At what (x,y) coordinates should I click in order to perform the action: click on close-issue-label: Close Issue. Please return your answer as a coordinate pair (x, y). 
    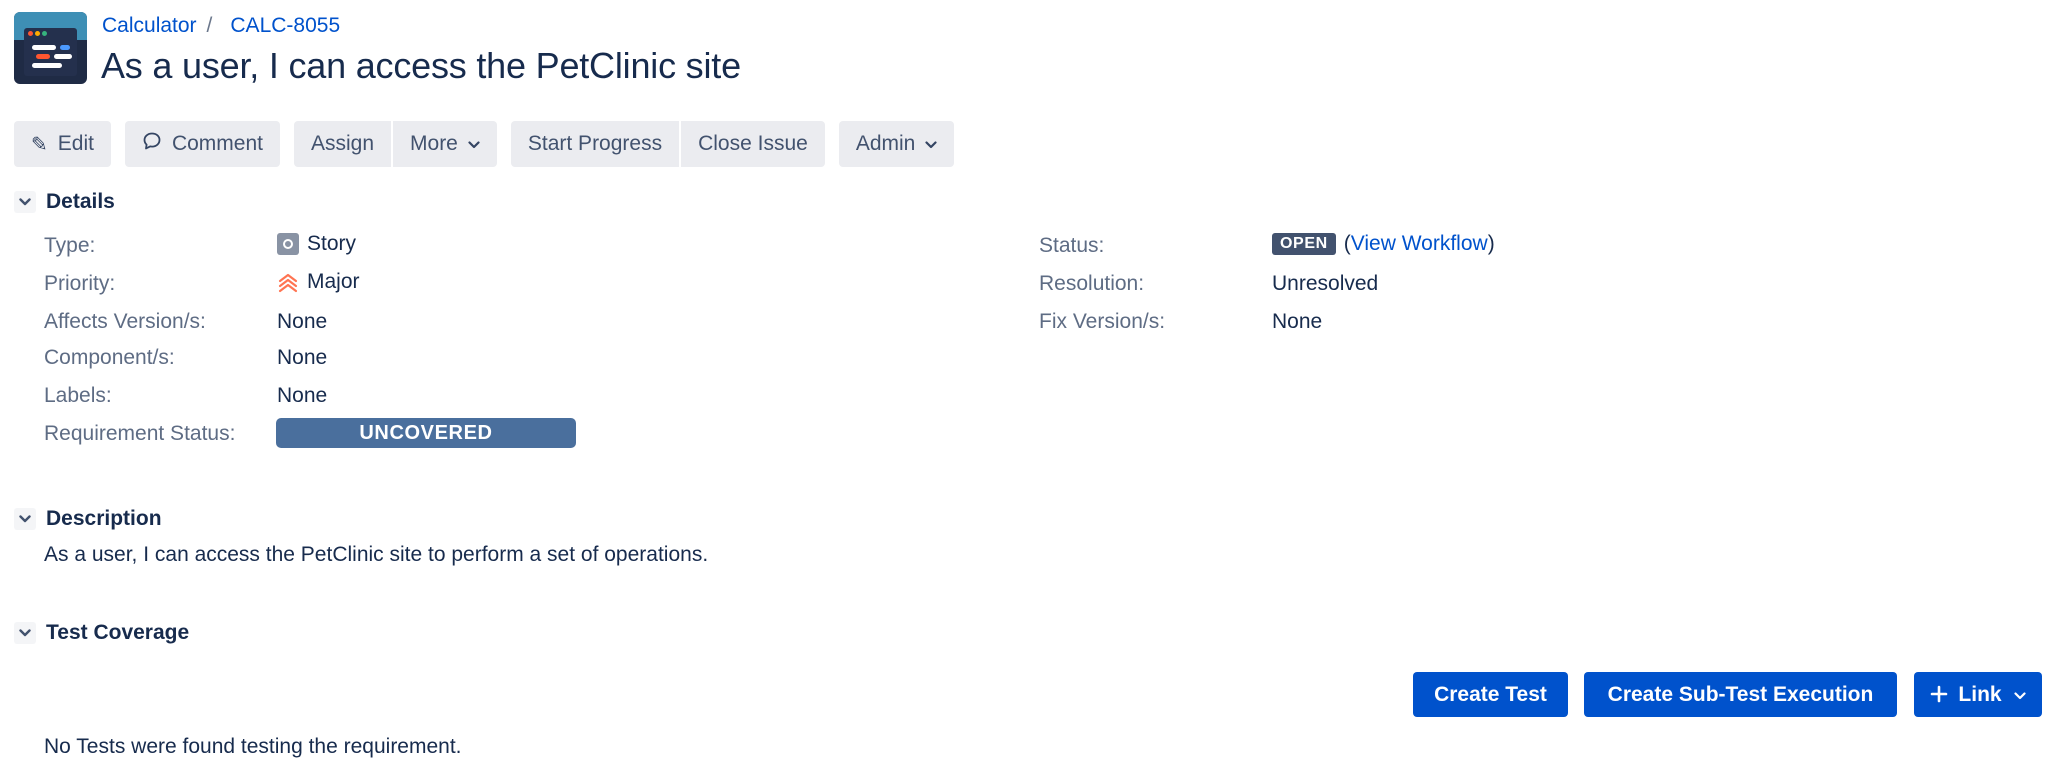
    Looking at the image, I should click on (753, 143).